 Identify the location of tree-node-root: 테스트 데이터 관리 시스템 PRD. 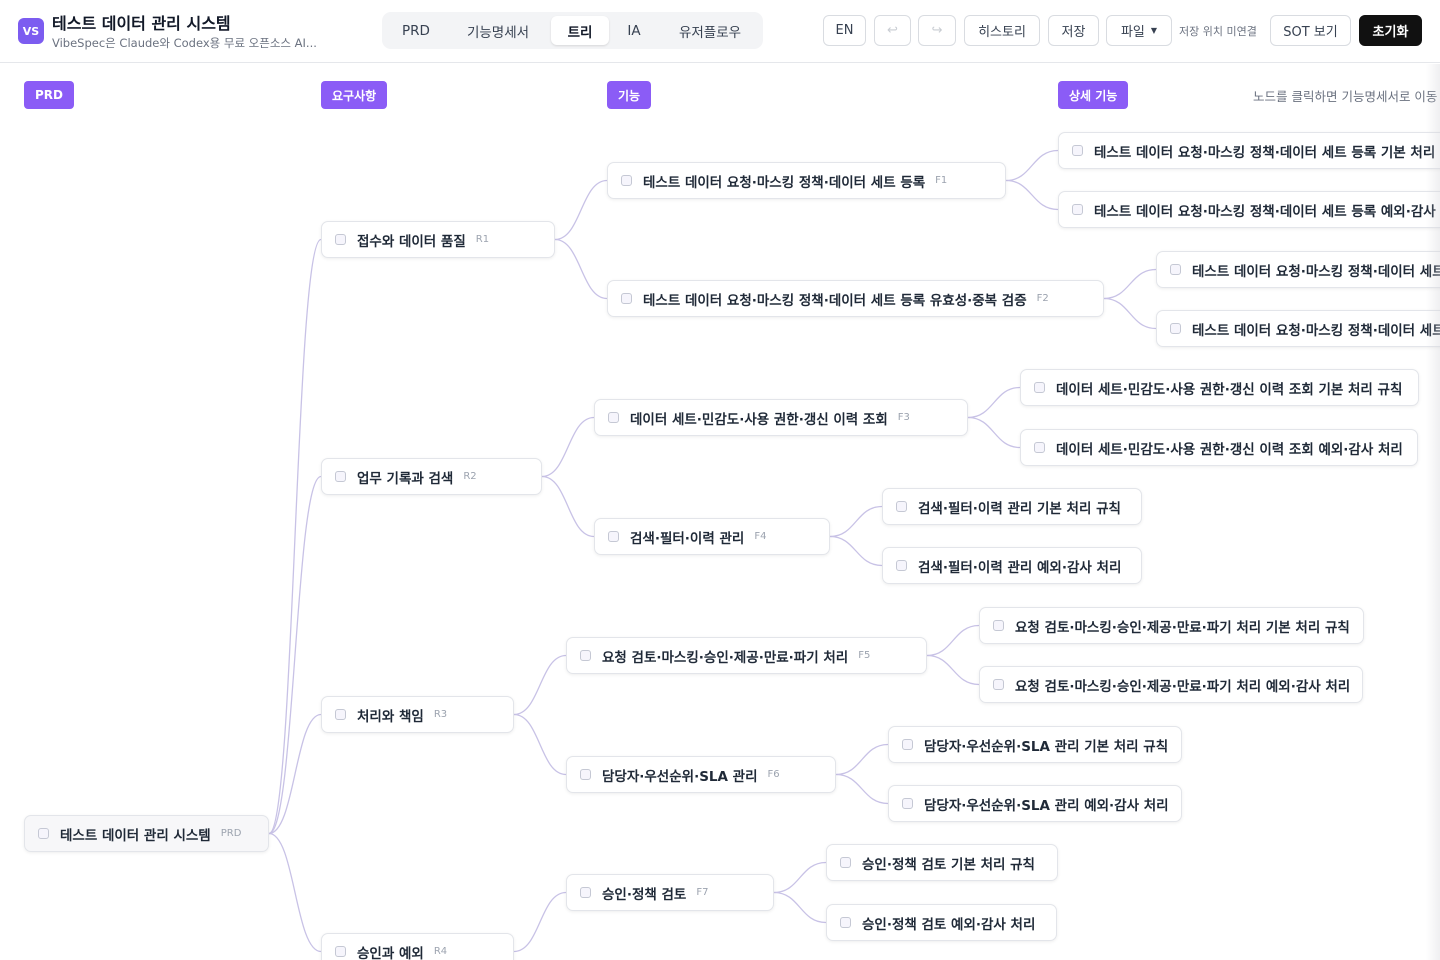
(146, 833).